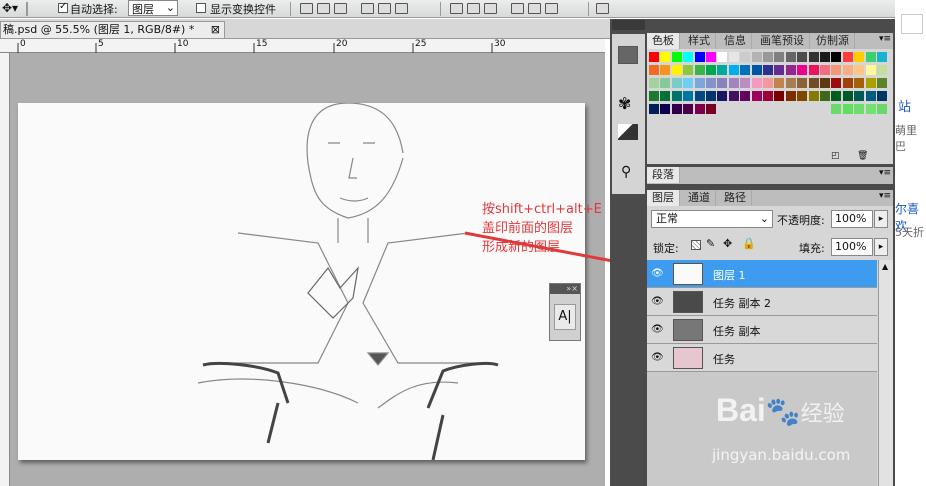  Describe the element at coordinates (628, 132) in the screenshot. I see `histogram-icon` at that location.